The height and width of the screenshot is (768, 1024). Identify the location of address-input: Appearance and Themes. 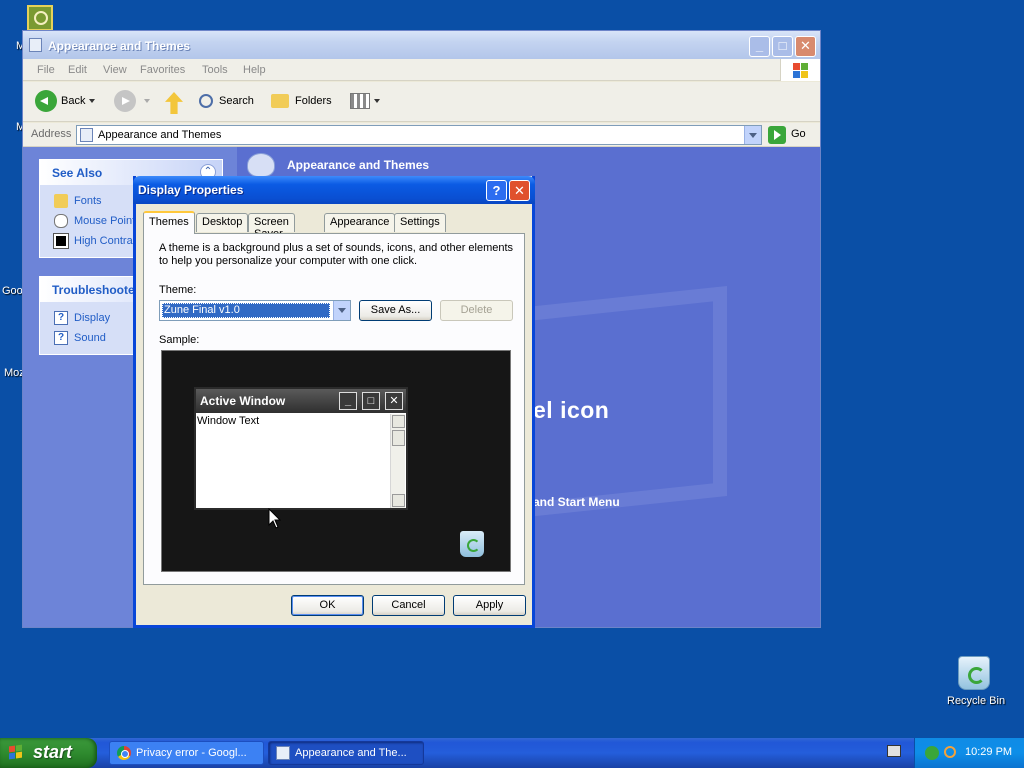
(419, 135).